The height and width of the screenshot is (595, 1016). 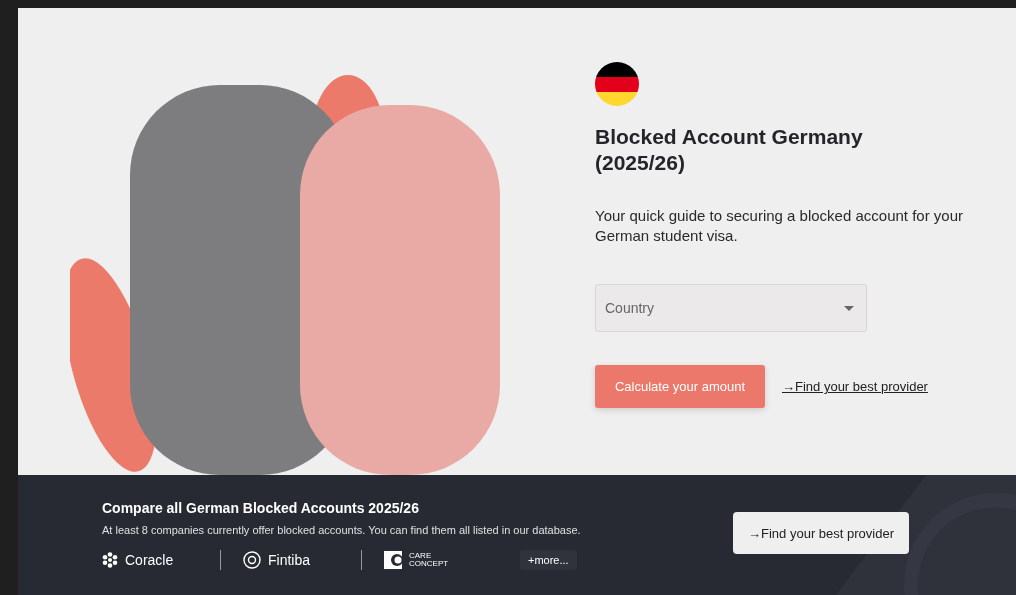 I want to click on provider-logo-text: Coracle, so click(x=149, y=560).